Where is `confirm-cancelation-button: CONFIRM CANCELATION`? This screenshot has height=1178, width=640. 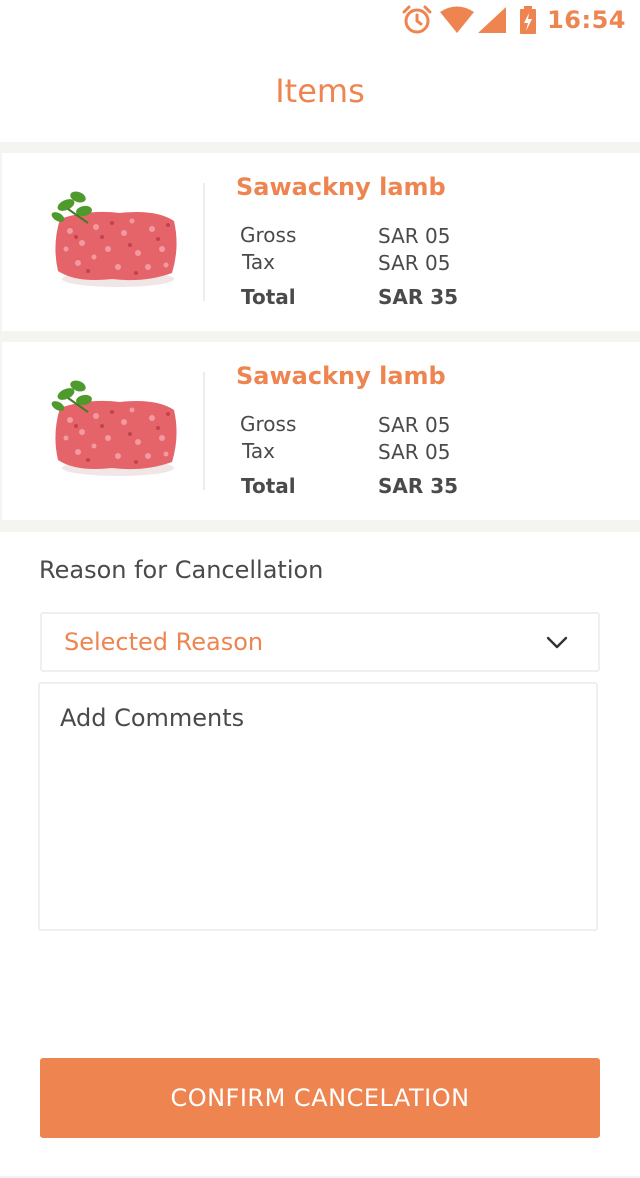
confirm-cancelation-button: CONFIRM CANCELATION is located at coordinates (320, 1098).